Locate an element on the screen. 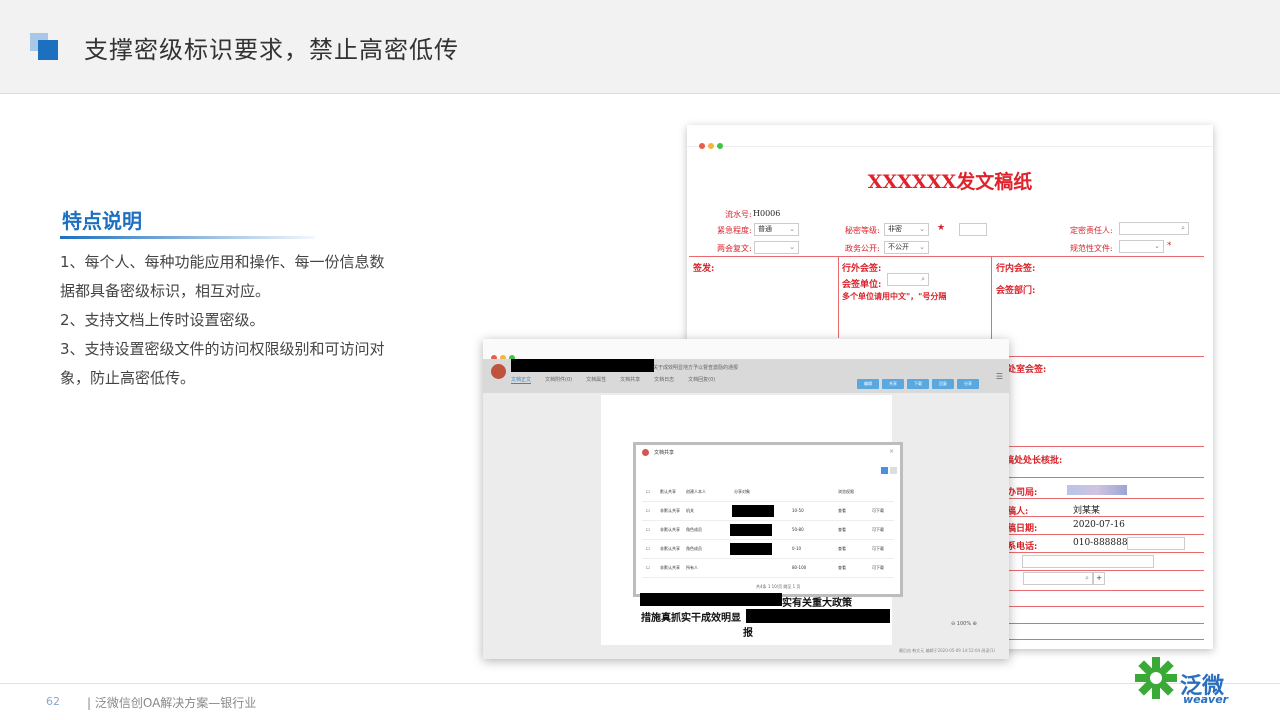 The image size is (1280, 720). weaver-logo-icon is located at coordinates (1156, 678).